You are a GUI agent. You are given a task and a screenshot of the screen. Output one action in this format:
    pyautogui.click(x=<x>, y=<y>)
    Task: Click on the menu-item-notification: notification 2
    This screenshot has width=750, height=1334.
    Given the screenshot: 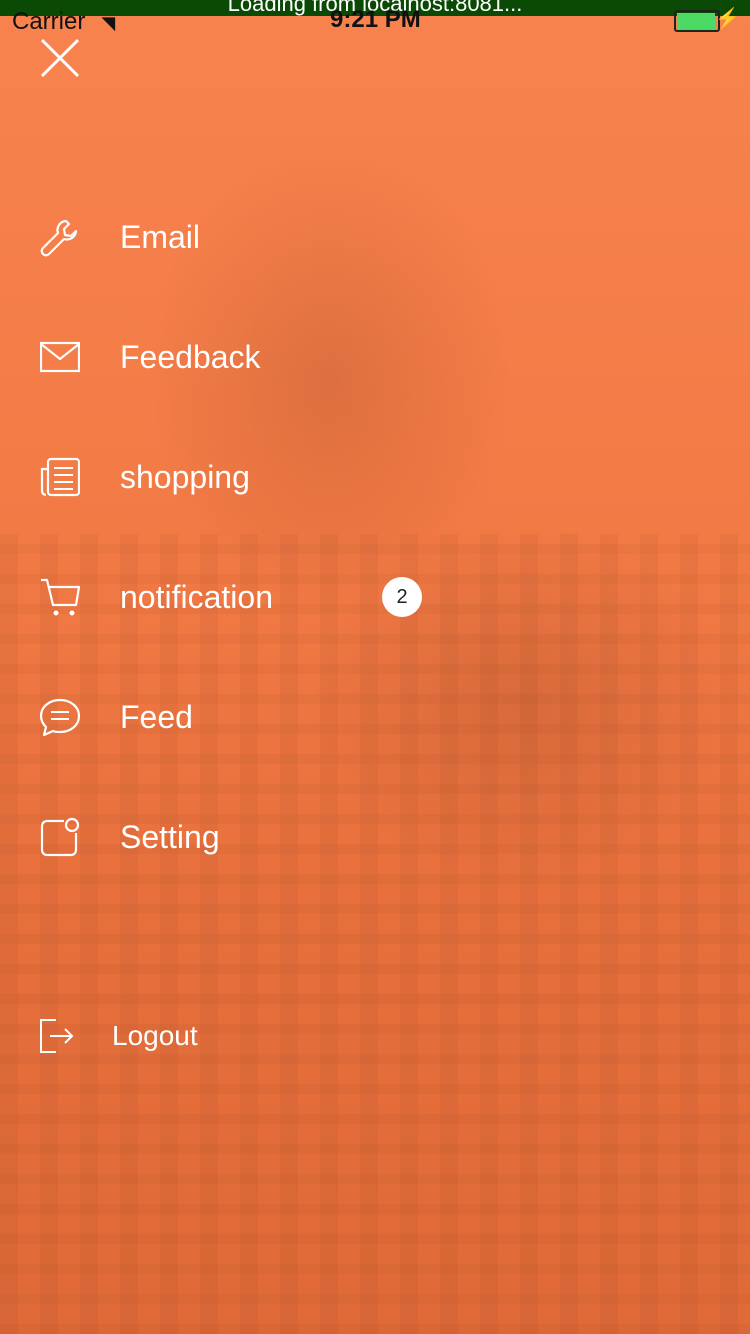 What is the action you would take?
    pyautogui.click(x=250, y=597)
    